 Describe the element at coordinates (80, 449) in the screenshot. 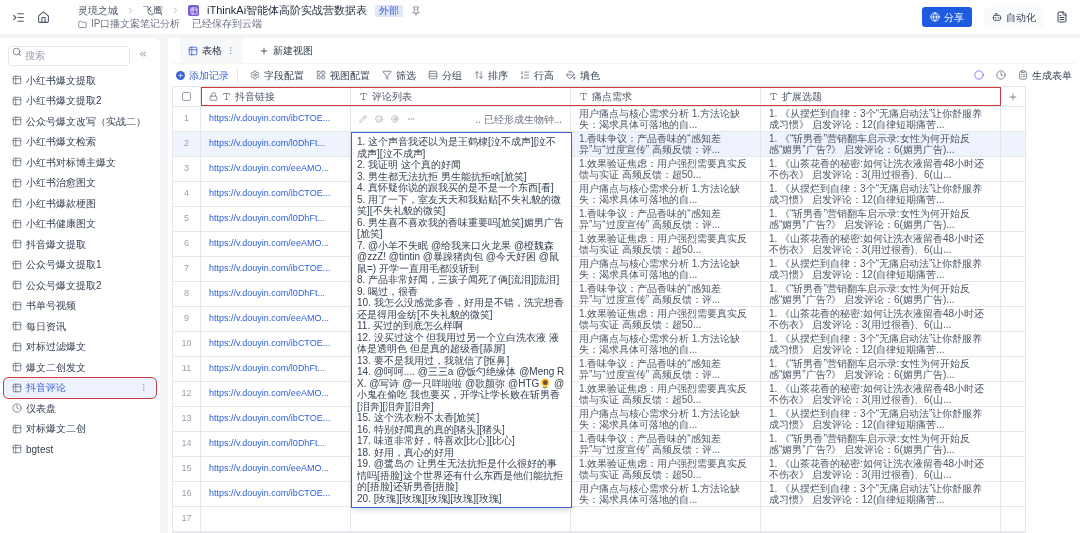

I see `sidebar-item: bgtest` at that location.